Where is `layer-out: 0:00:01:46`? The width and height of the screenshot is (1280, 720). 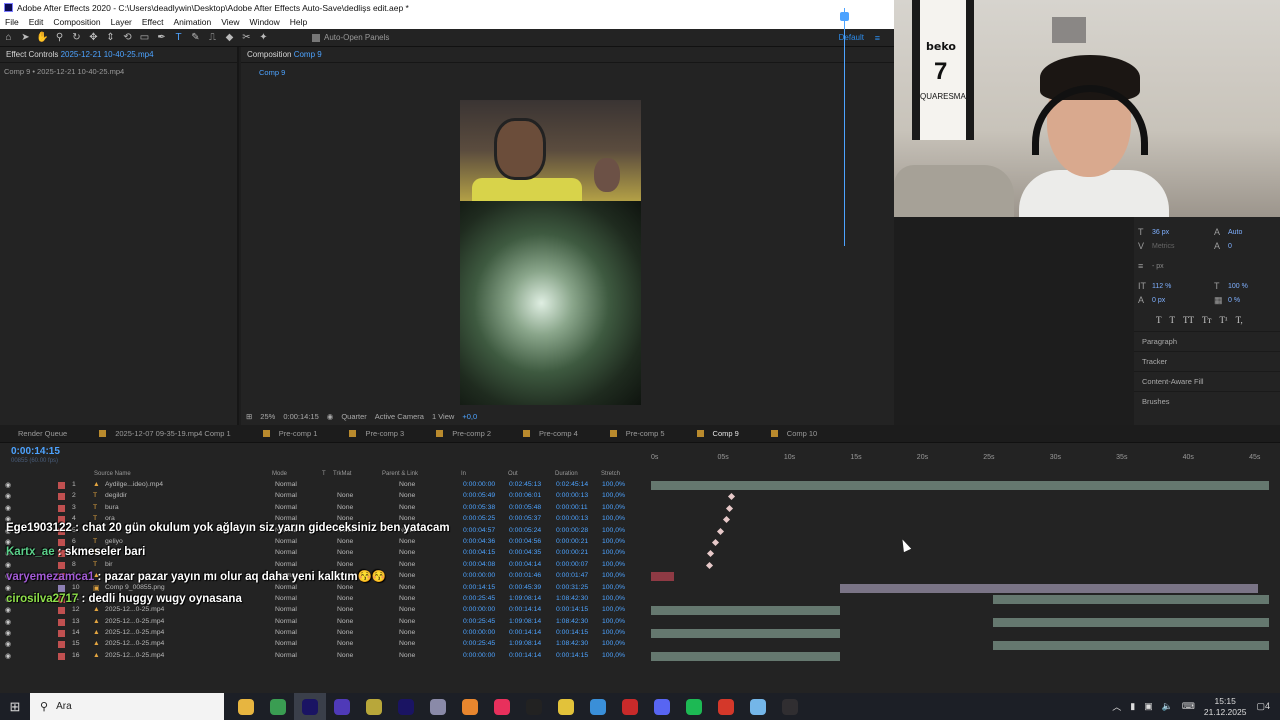
layer-out: 0:00:01:46 is located at coordinates (525, 575).